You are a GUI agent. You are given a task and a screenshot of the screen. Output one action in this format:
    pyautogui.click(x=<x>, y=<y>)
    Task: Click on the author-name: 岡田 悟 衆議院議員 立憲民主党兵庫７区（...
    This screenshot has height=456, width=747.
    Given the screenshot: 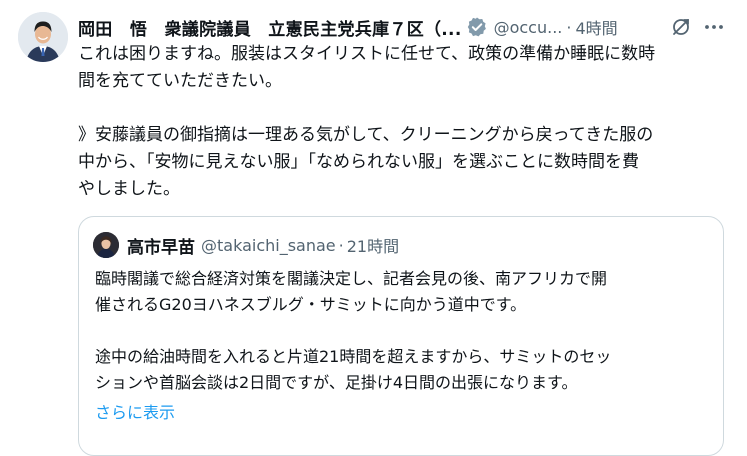 What is the action you would take?
    pyautogui.click(x=270, y=27)
    